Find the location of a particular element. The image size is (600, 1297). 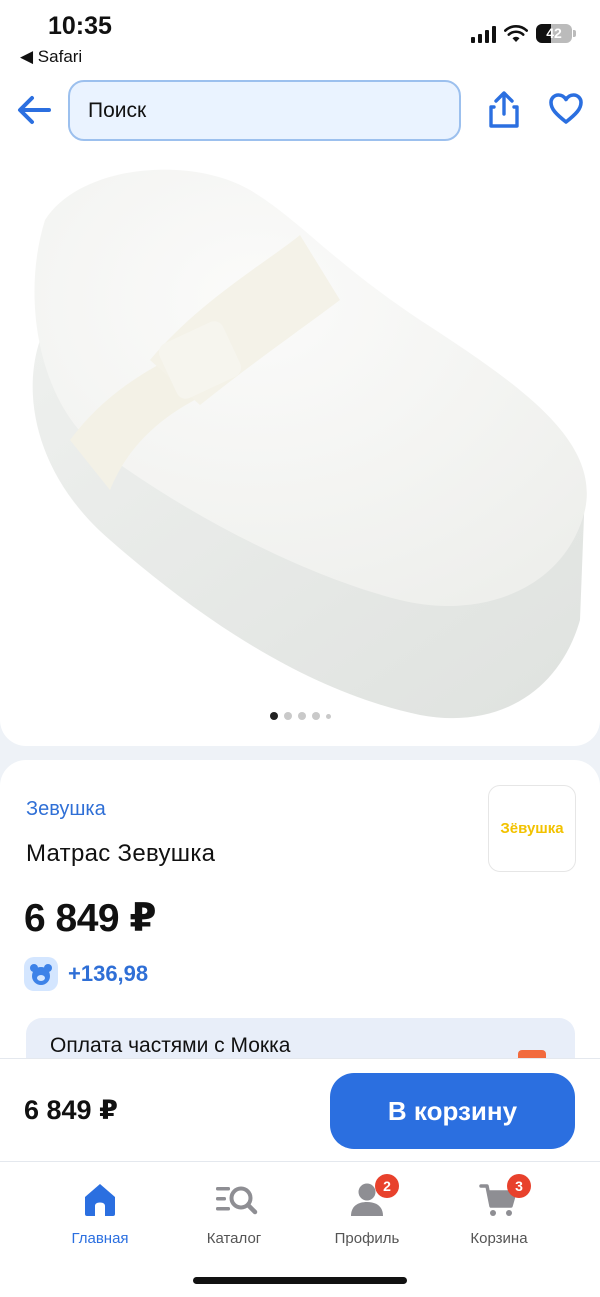

top-navigation: Поиск is located at coordinates (300, 111).